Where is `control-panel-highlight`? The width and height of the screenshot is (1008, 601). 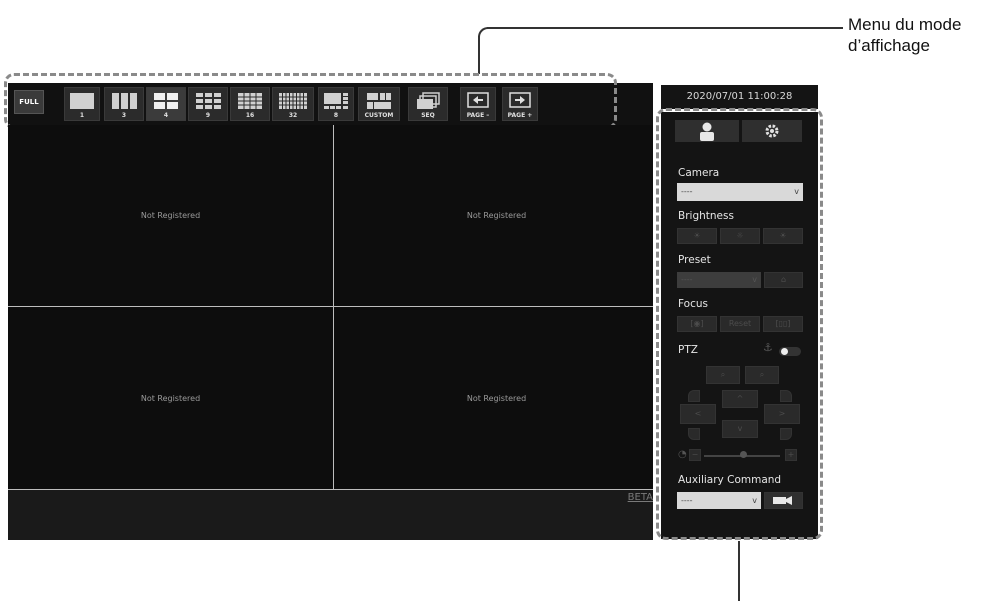
control-panel-highlight is located at coordinates (739, 324).